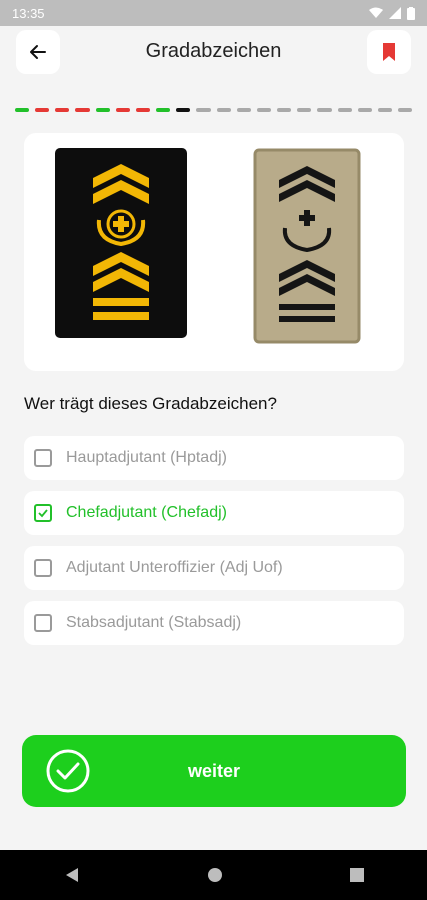  What do you see at coordinates (150, 403) in the screenshot?
I see `question-text: Wer trägt dieses Gradabzeichen?` at bounding box center [150, 403].